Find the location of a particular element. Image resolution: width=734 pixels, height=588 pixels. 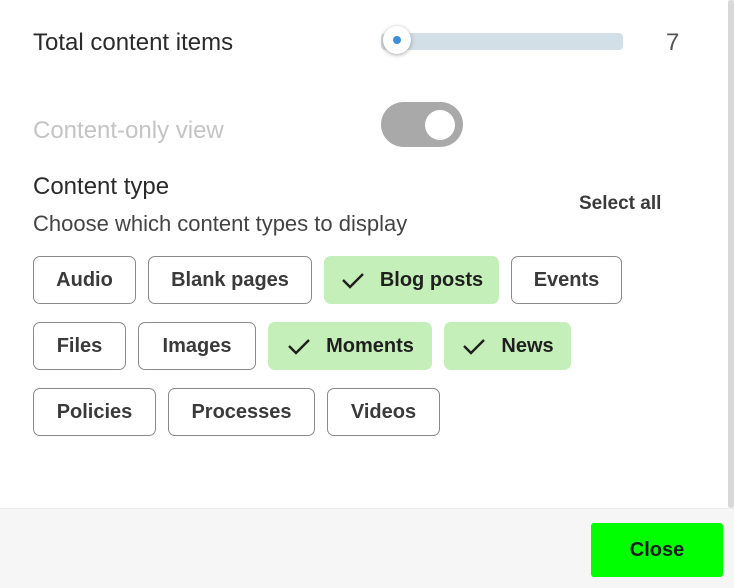

chip-label: Processes is located at coordinates (241, 411).